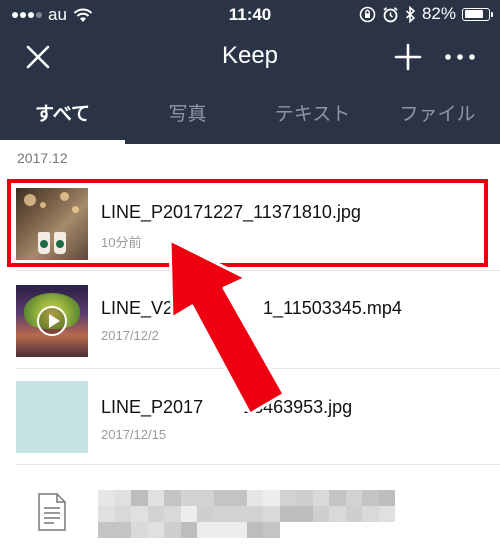 The image size is (500, 557). Describe the element at coordinates (438, 13) in the screenshot. I see `battery-percent: 82%` at that location.